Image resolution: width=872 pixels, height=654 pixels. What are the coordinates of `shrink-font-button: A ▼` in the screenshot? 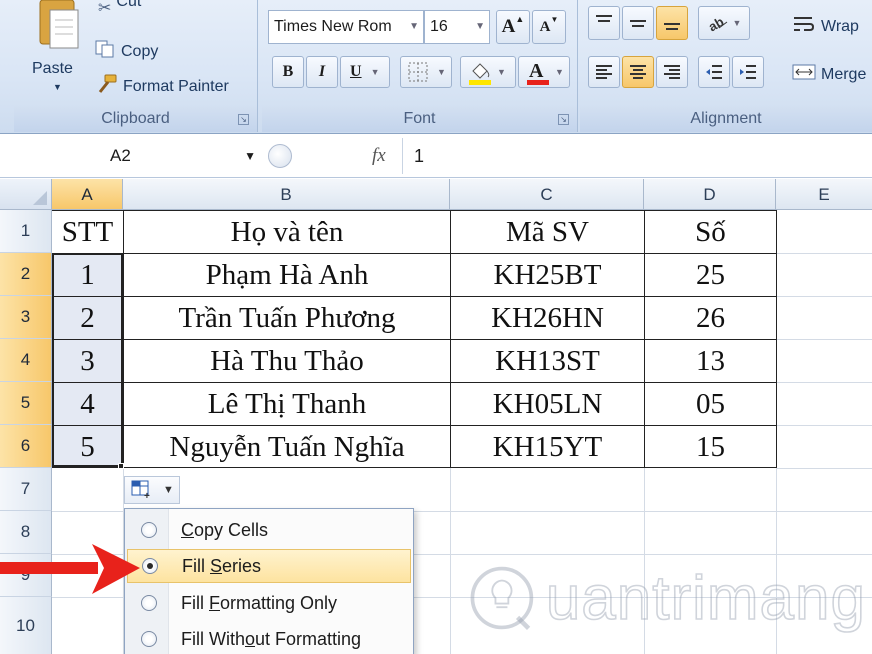 It's located at (549, 27).